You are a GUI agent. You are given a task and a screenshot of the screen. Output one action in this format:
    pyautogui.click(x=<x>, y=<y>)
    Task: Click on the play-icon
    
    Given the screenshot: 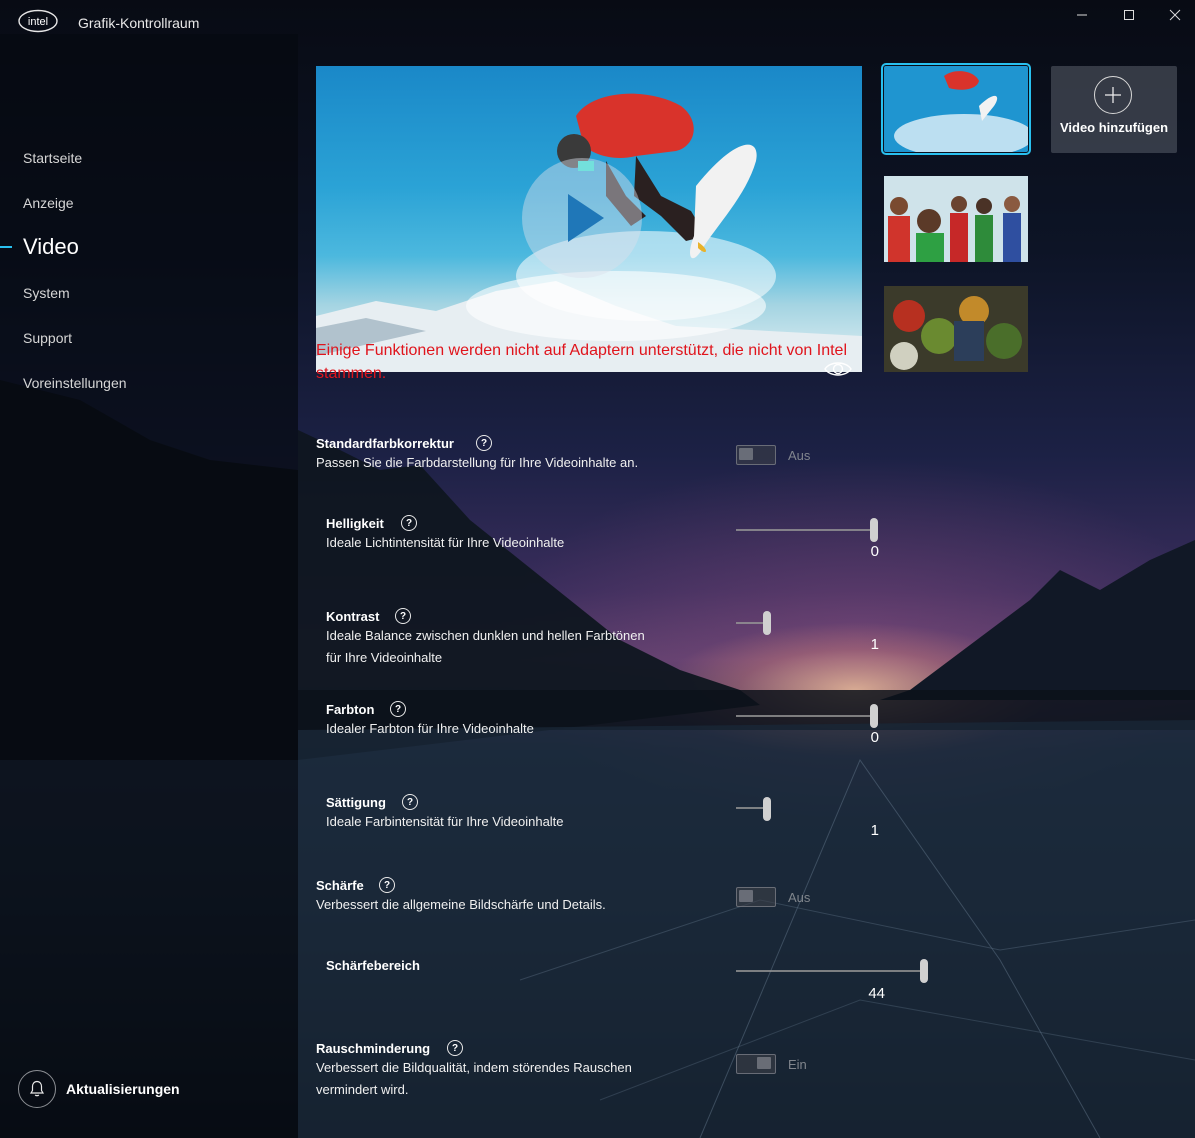 What is the action you would take?
    pyautogui.click(x=582, y=218)
    